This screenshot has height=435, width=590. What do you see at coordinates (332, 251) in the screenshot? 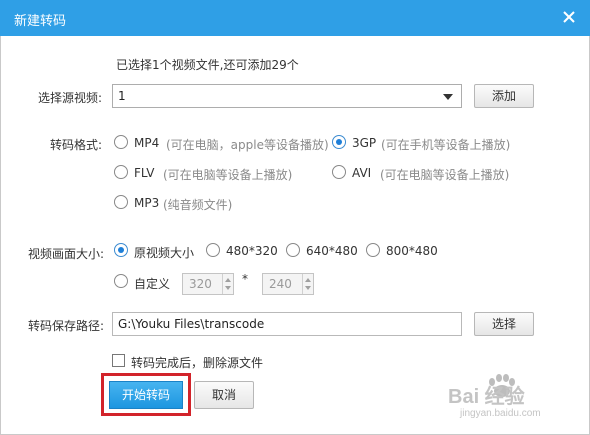
I see `size-640x480-label: 640*480` at bounding box center [332, 251].